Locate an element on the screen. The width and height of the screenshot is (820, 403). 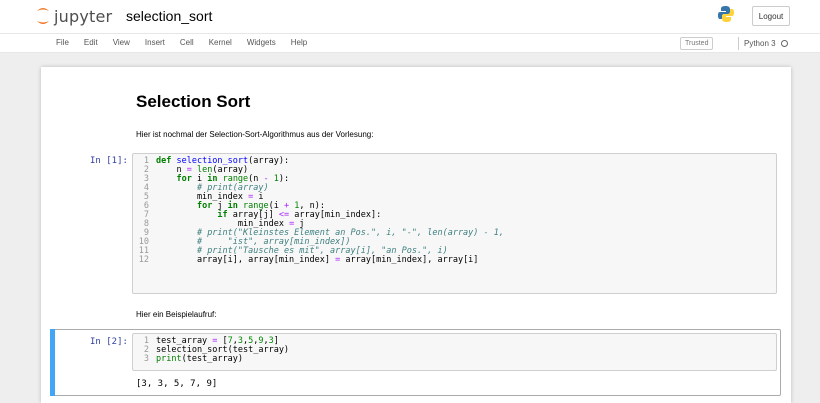
jupyter-logo-icon is located at coordinates (43, 16).